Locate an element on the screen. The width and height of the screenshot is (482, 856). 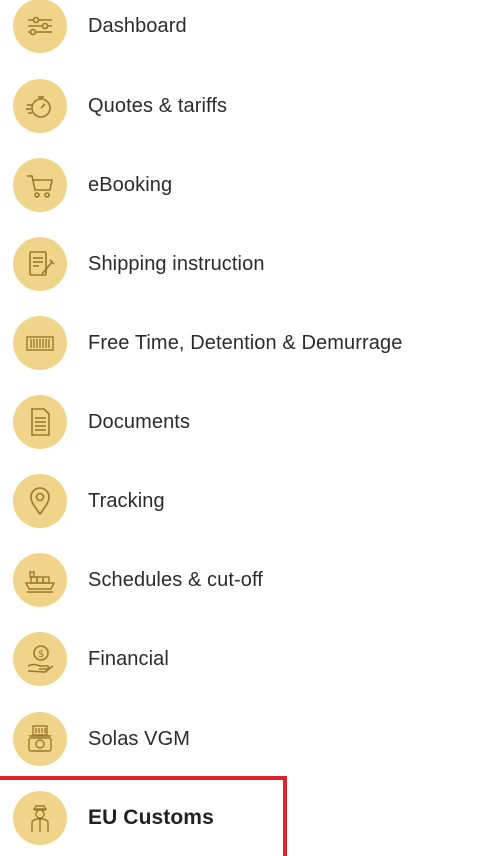
map-pin-icon is located at coordinates (40, 501).